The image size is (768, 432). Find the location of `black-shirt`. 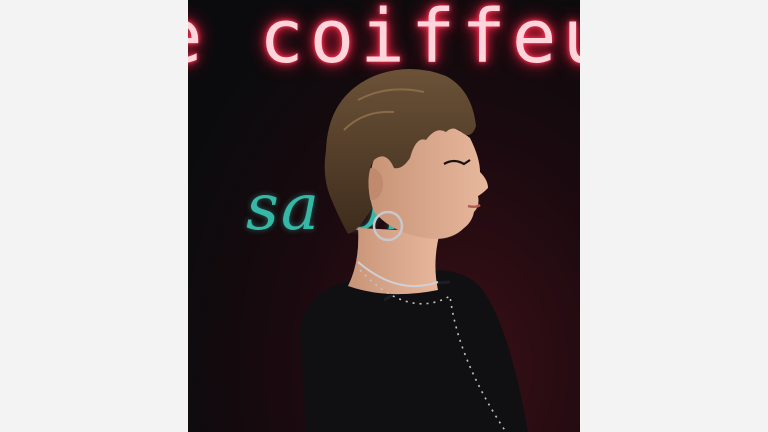

black-shirt is located at coordinates (414, 350).